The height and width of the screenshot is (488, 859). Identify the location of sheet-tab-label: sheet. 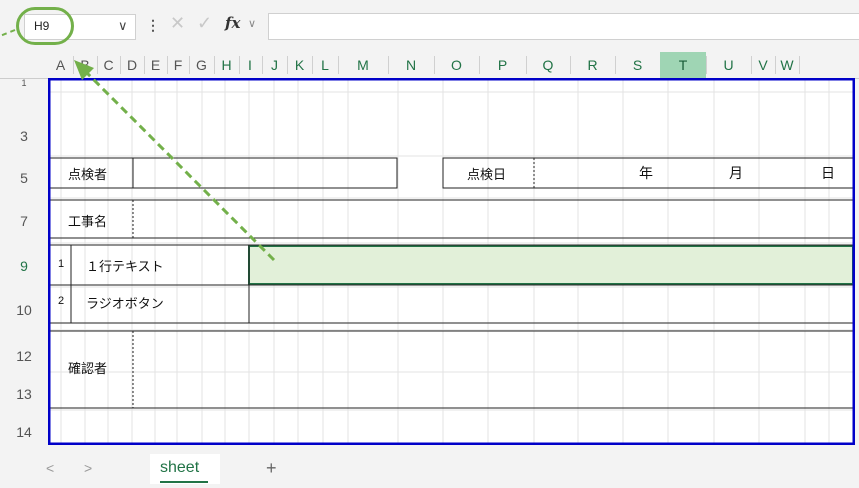
(180, 467).